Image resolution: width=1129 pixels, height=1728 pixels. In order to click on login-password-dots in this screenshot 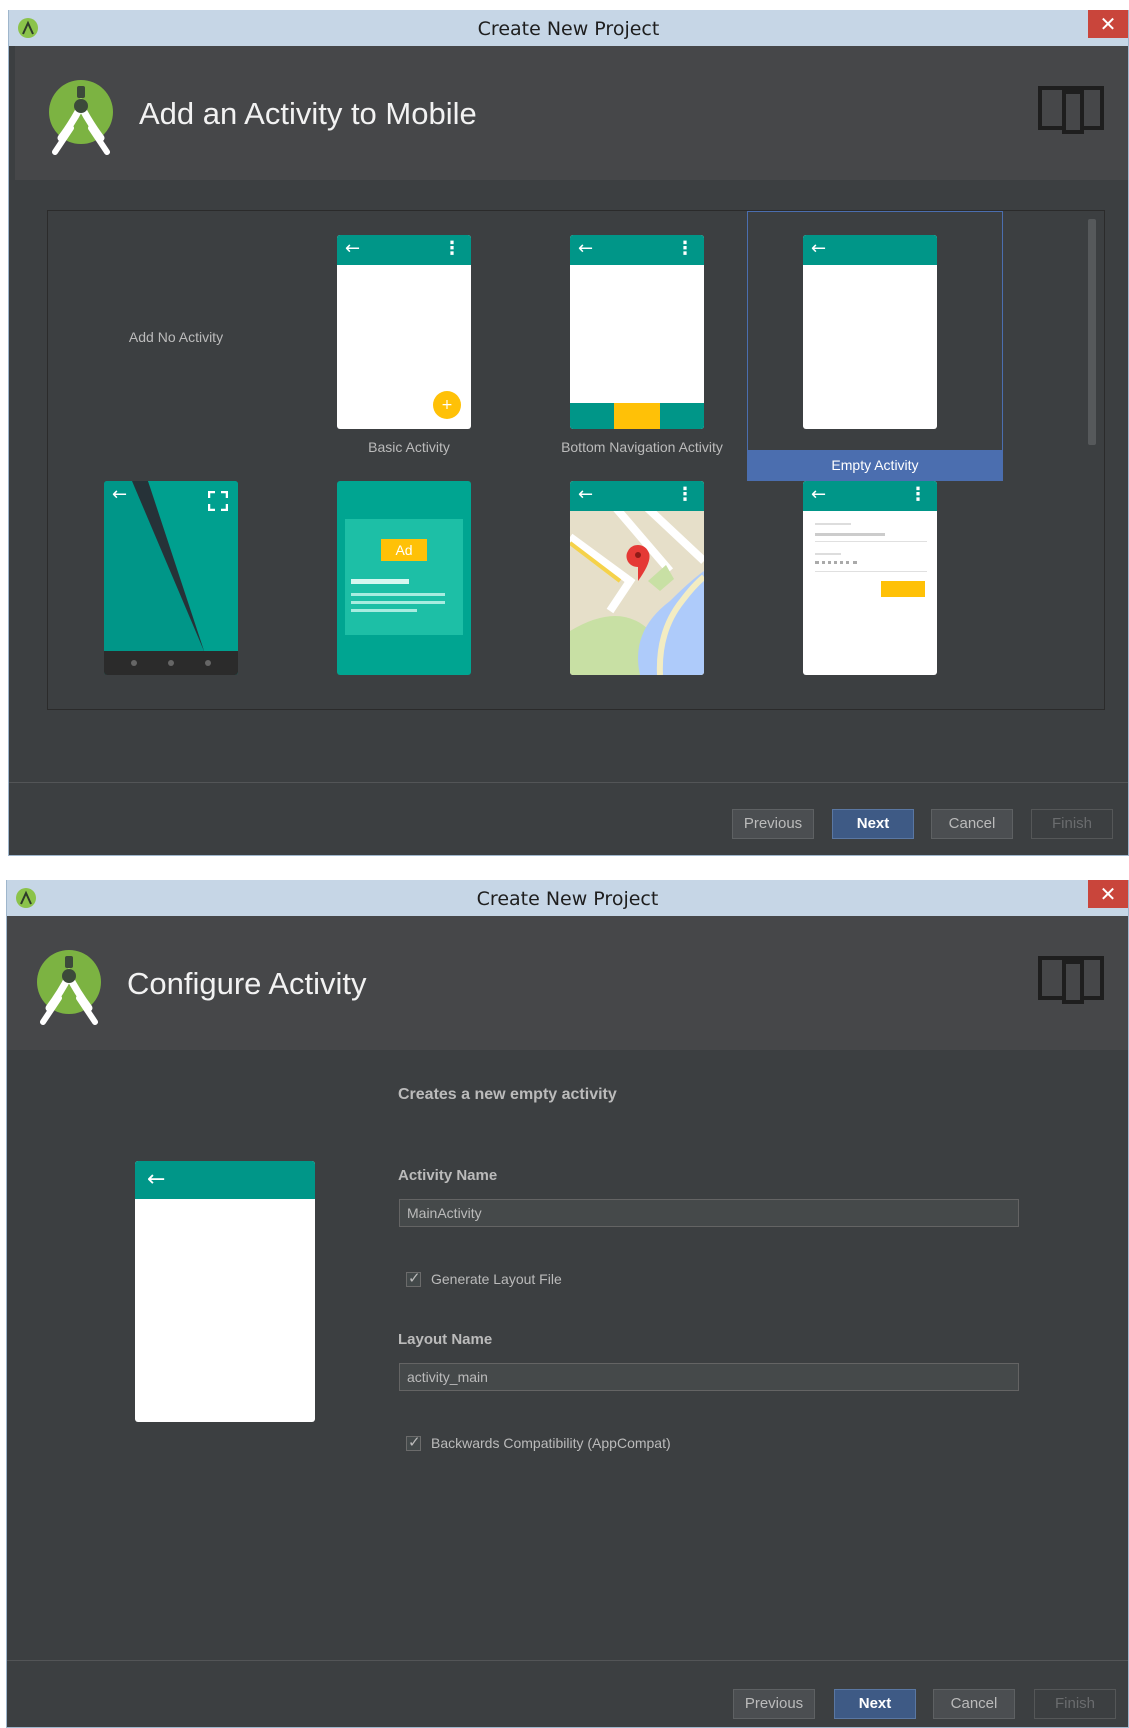, I will do `click(836, 564)`.